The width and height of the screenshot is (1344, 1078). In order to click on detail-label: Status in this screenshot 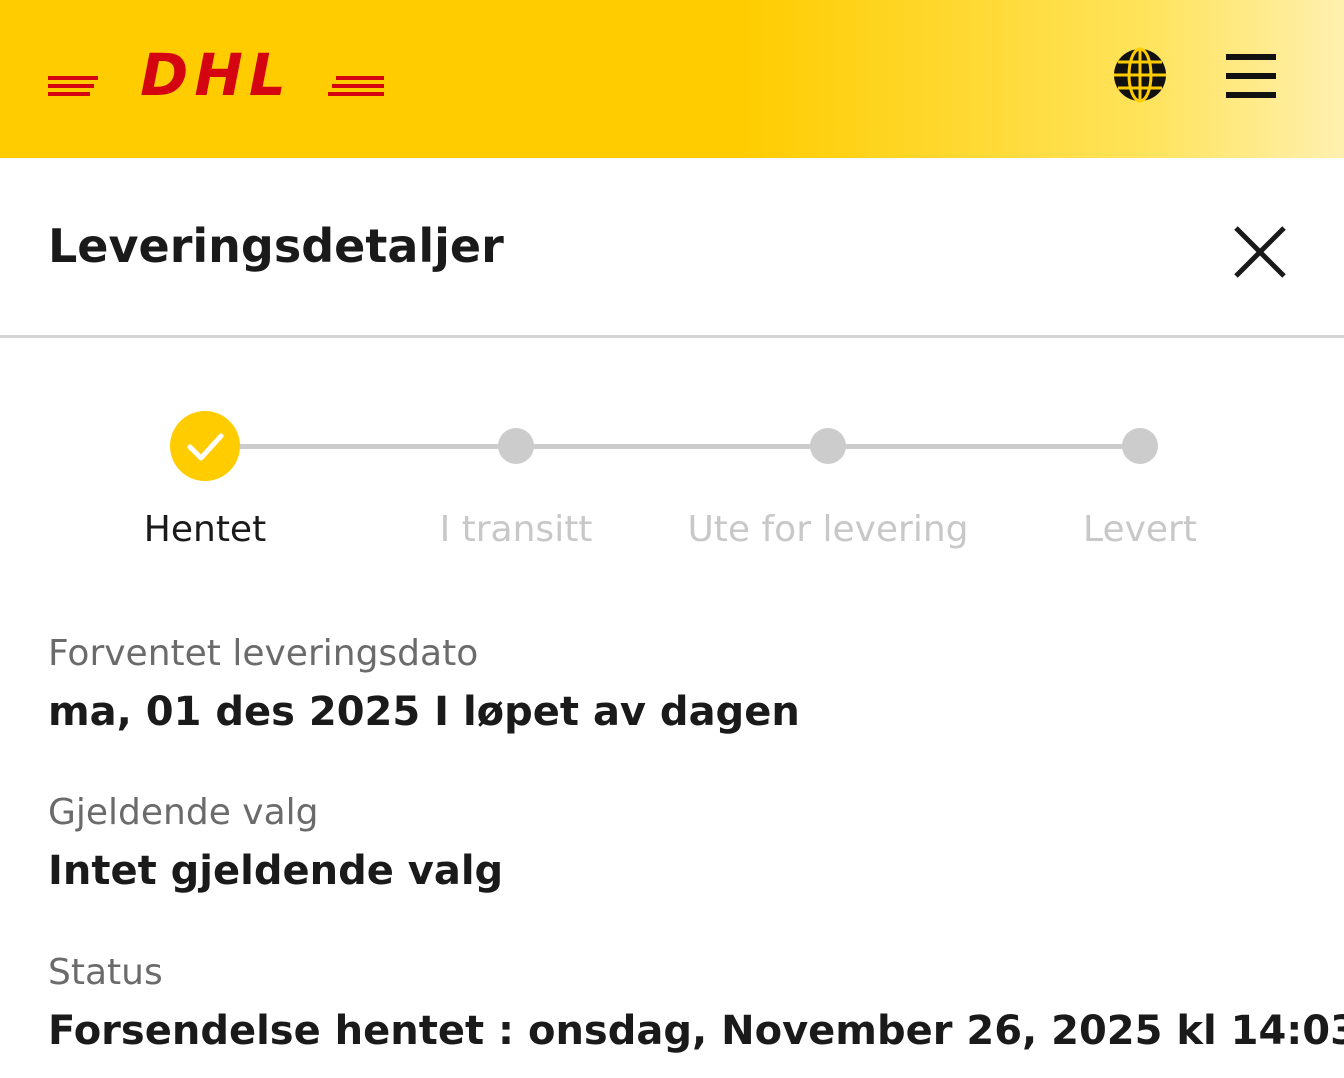, I will do `click(105, 972)`.